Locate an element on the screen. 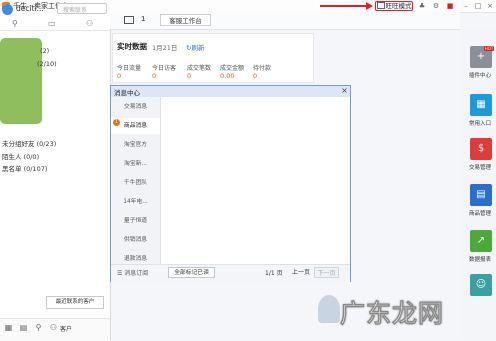  refresh-label: 刷新 is located at coordinates (198, 48).